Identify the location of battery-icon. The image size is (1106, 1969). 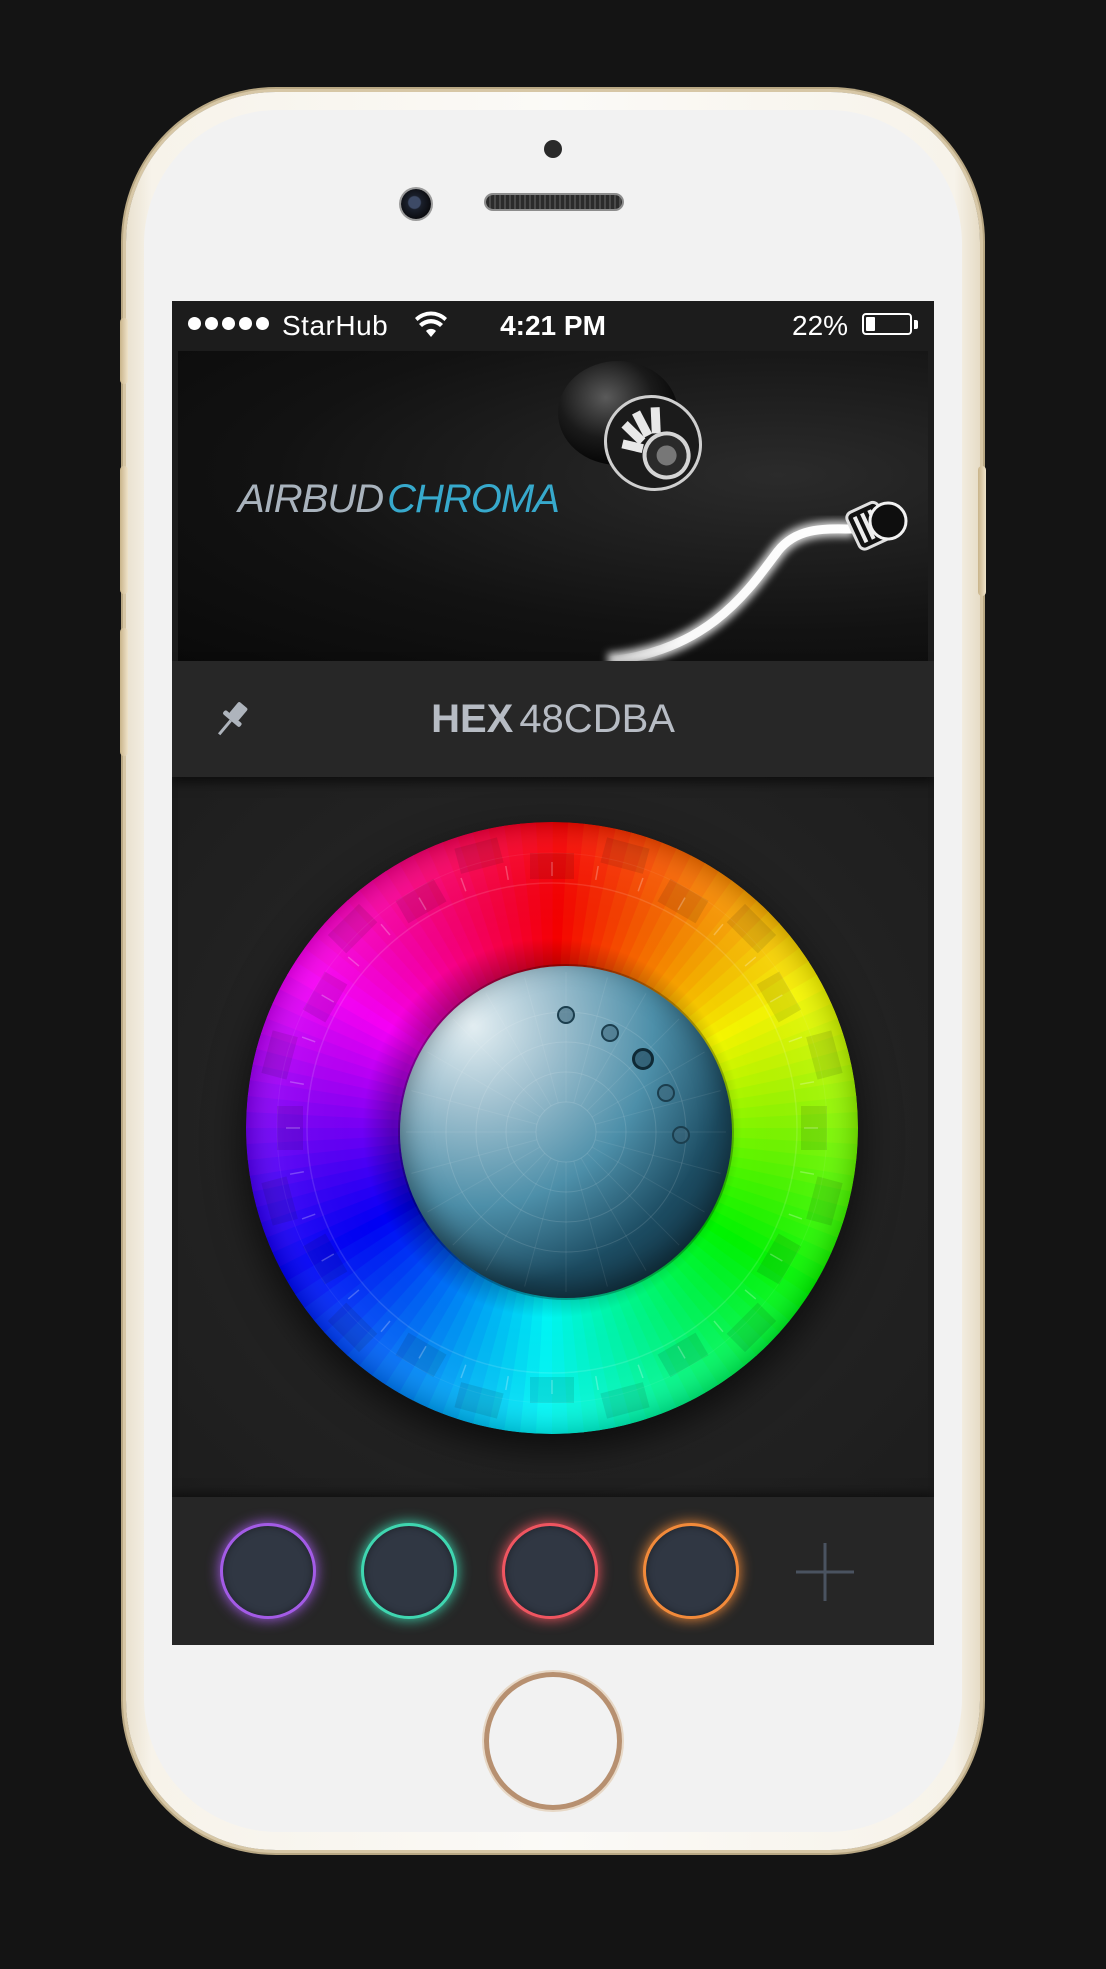
(887, 324).